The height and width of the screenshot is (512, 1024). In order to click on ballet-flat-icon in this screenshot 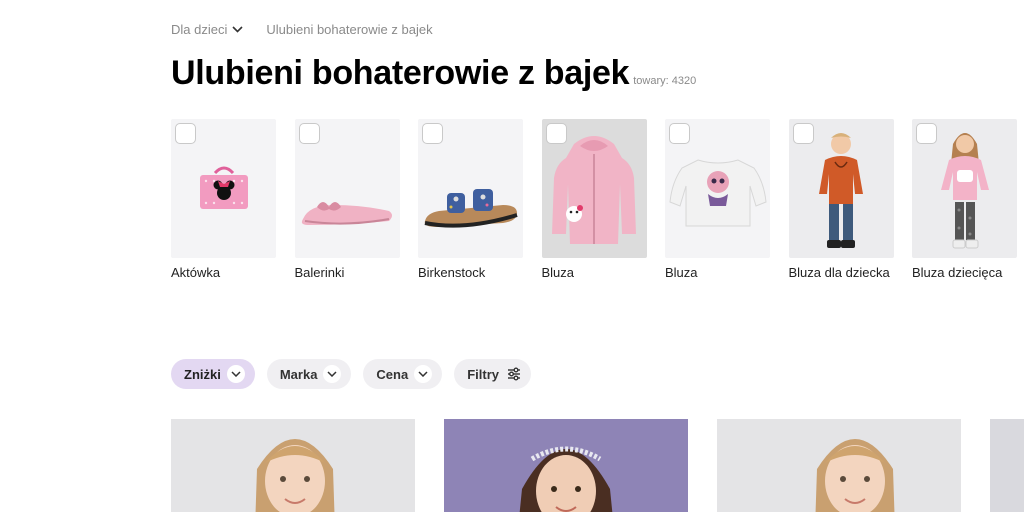, I will do `click(346, 213)`.